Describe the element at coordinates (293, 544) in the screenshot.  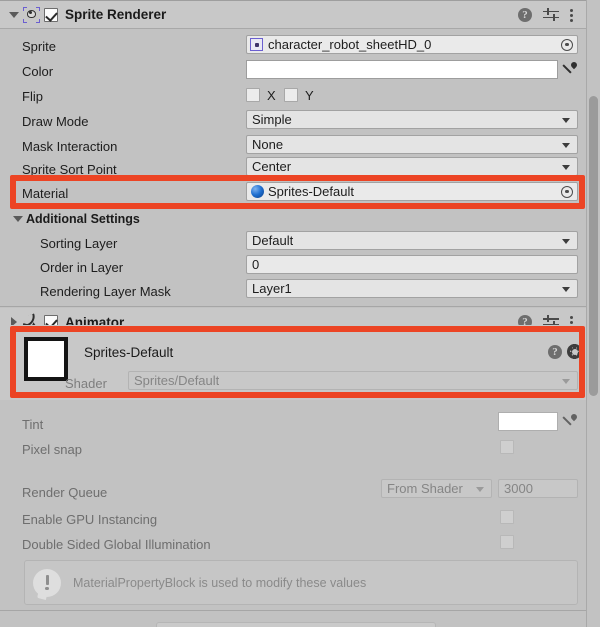
I see `row-double-sided-gi: Double Sided Global Illumination` at that location.